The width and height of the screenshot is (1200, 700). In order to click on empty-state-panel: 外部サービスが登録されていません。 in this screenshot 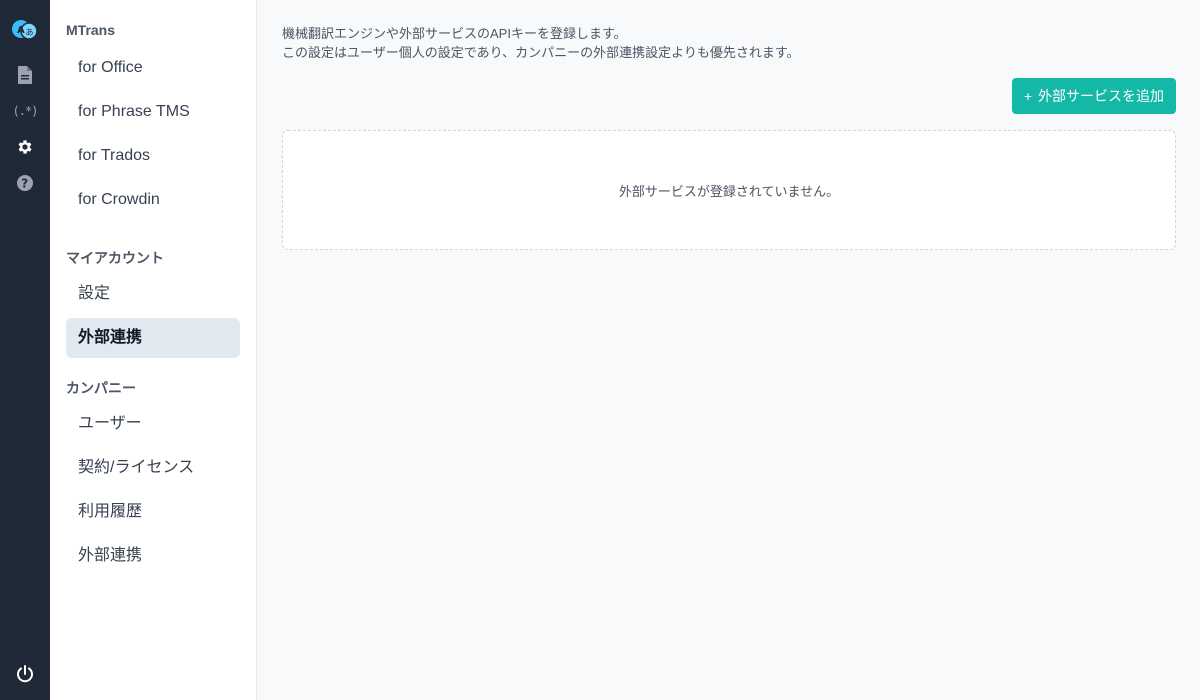, I will do `click(729, 190)`.